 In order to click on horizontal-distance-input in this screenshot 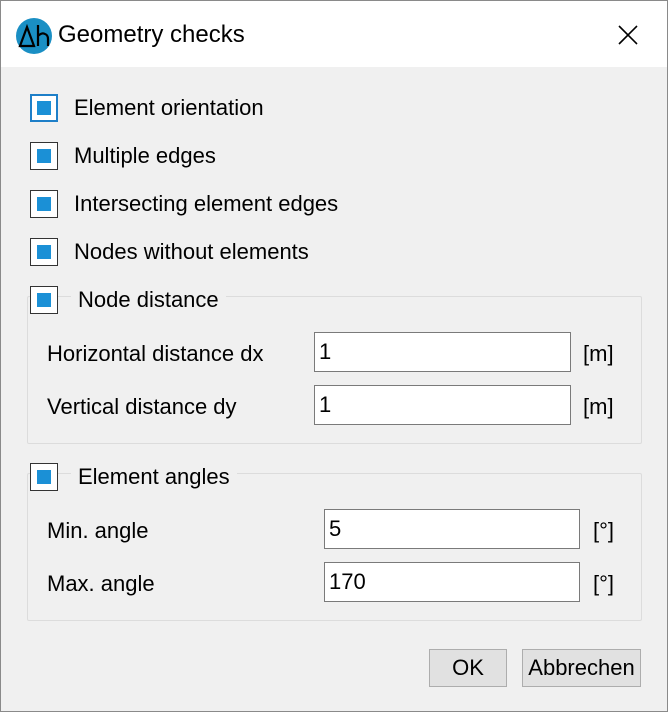, I will do `click(442, 352)`.